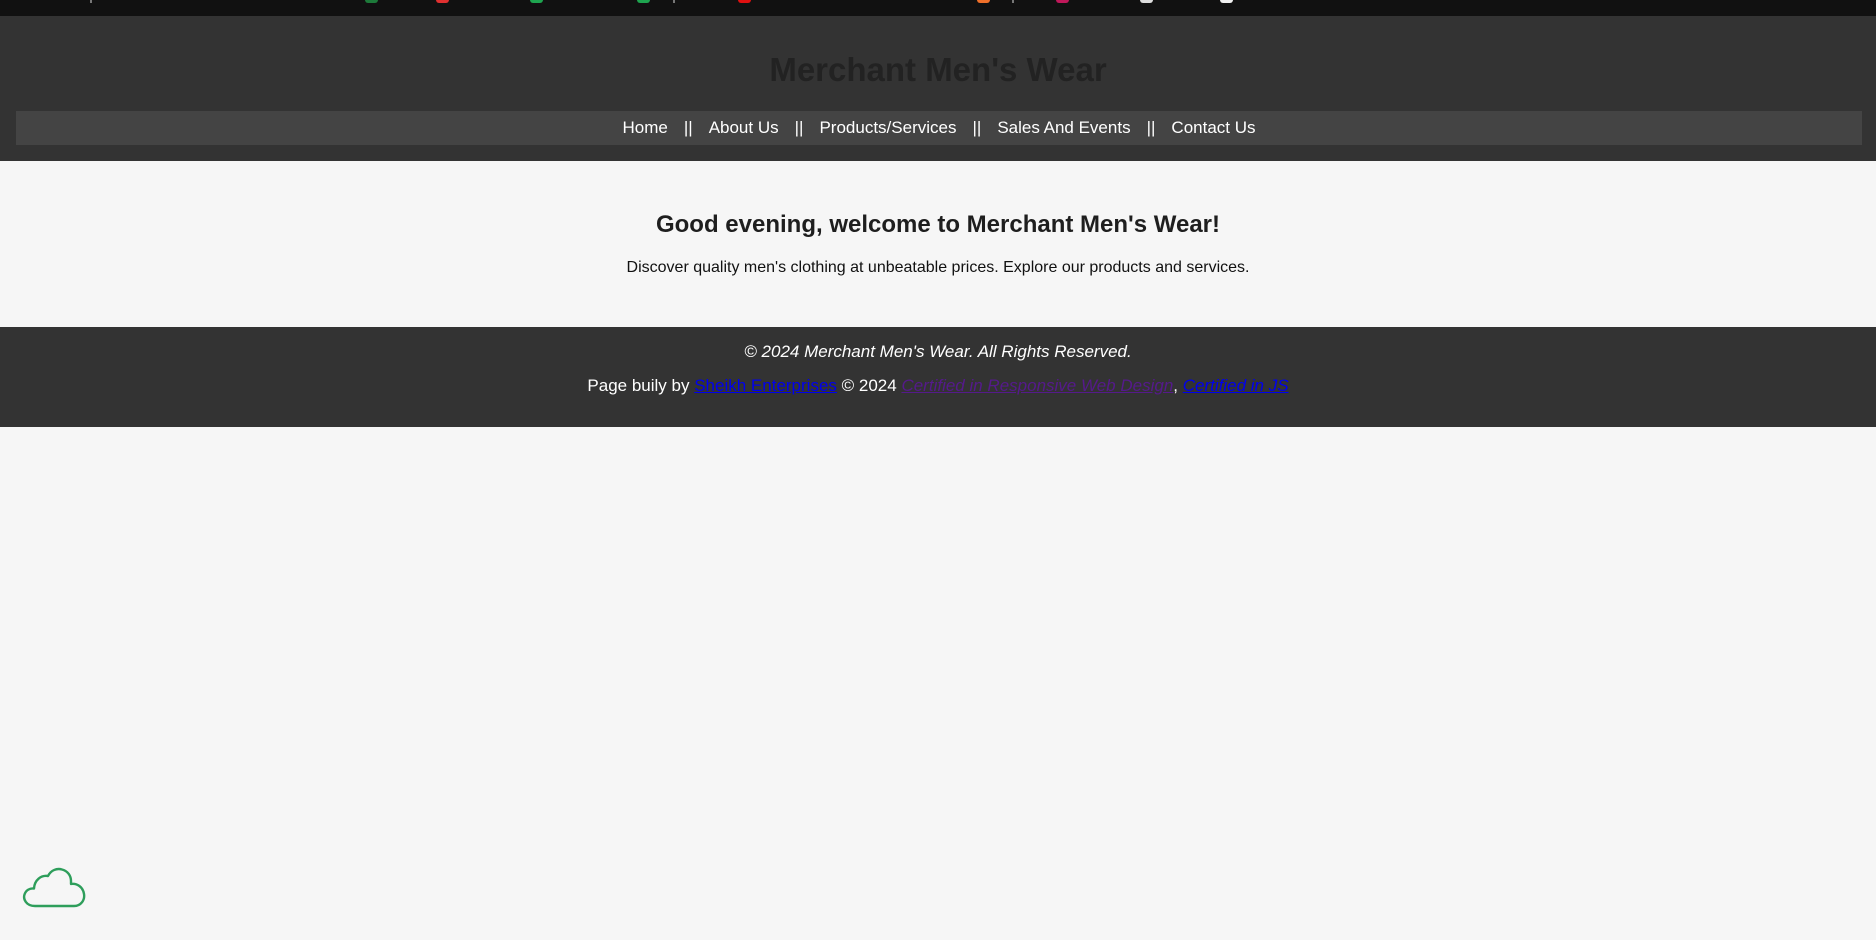 The image size is (1876, 940). What do you see at coordinates (442, 1) in the screenshot?
I see `bookmark-red-icon` at bounding box center [442, 1].